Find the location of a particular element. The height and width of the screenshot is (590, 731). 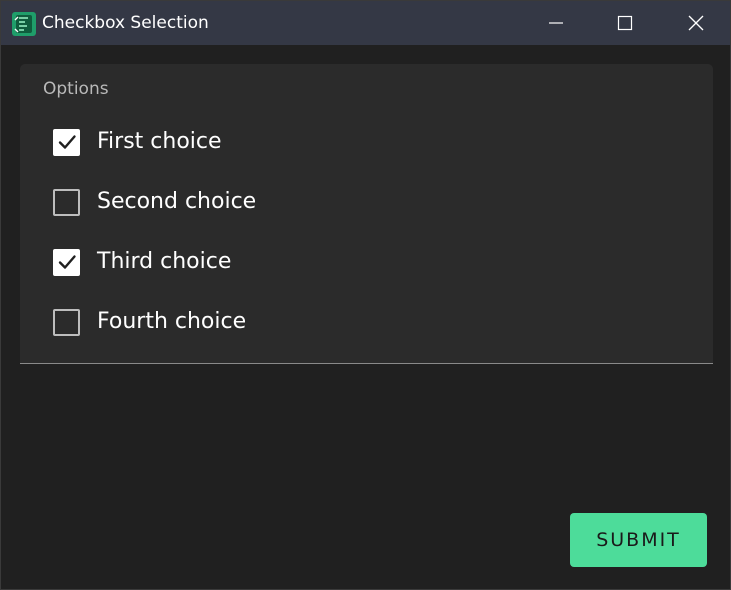

checkbox-first-choice: First choice is located at coordinates (137, 142).